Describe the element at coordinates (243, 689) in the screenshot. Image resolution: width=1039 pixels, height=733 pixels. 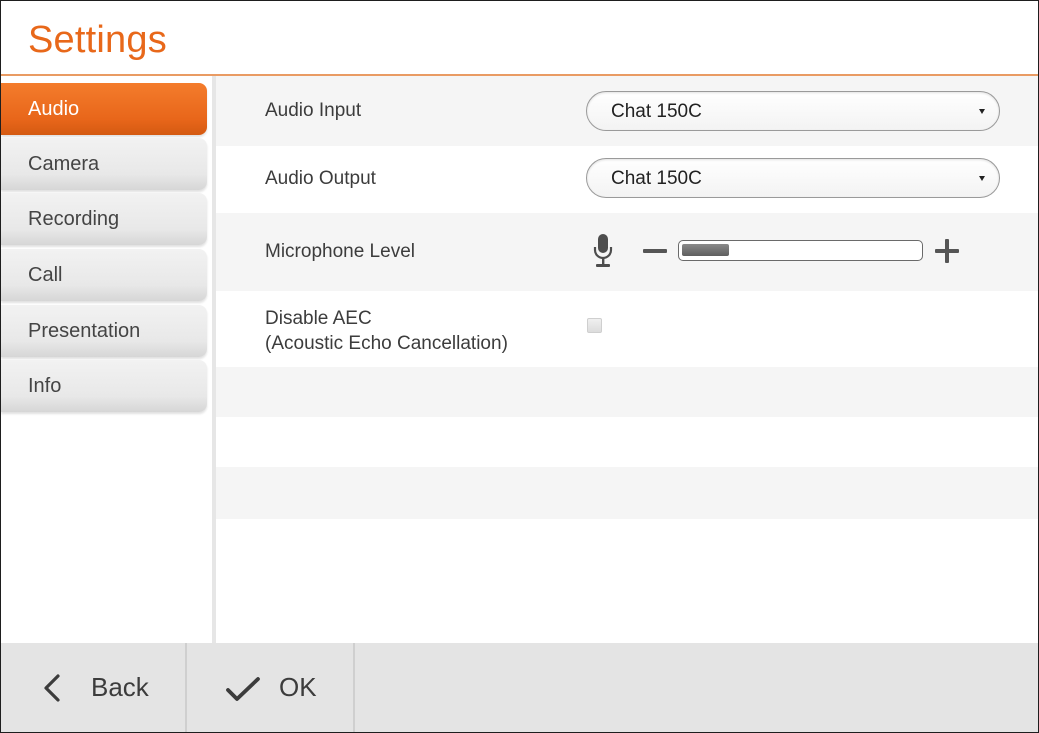
I see `checkmark-icon` at that location.